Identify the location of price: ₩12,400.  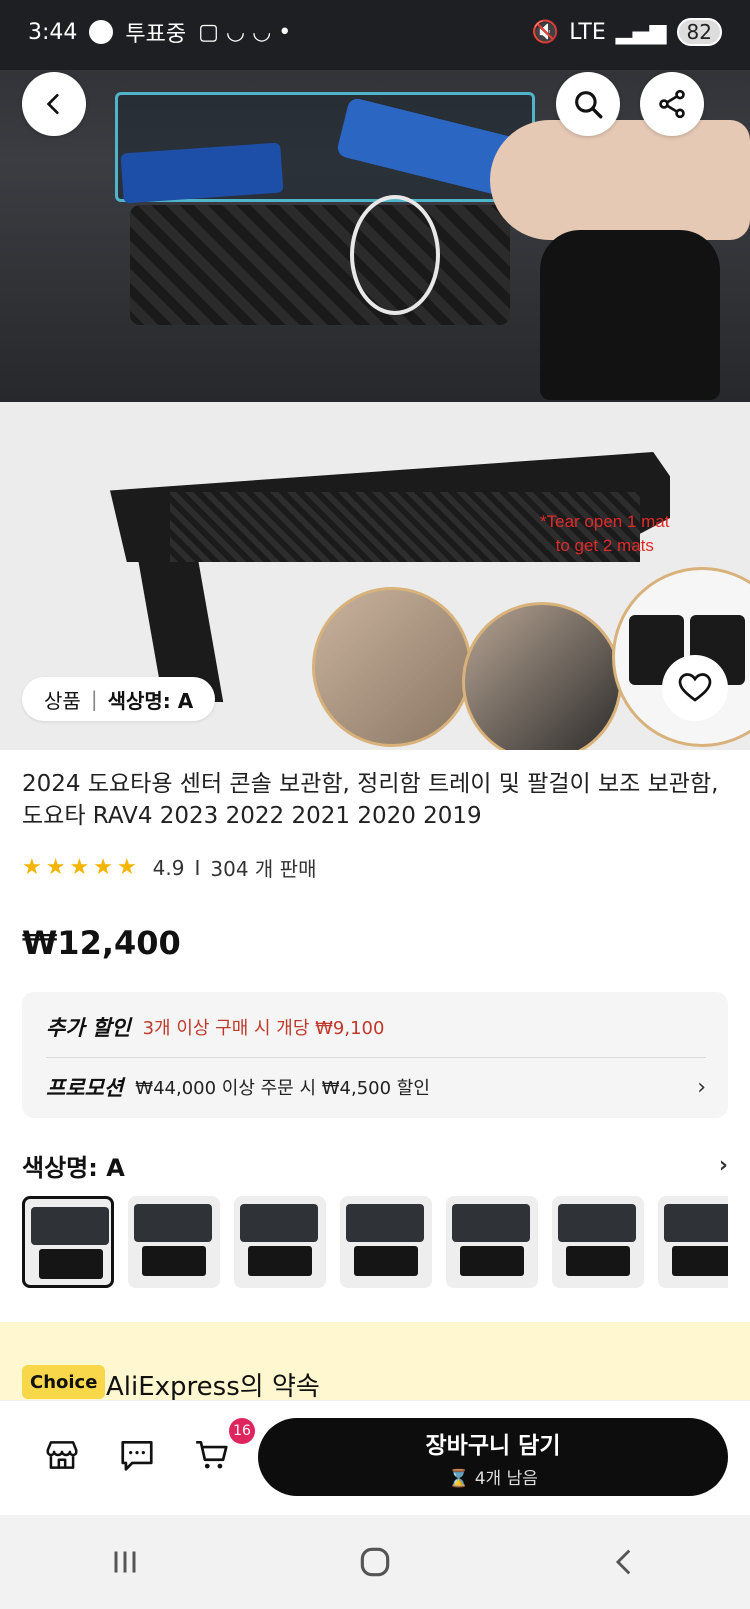
(101, 943).